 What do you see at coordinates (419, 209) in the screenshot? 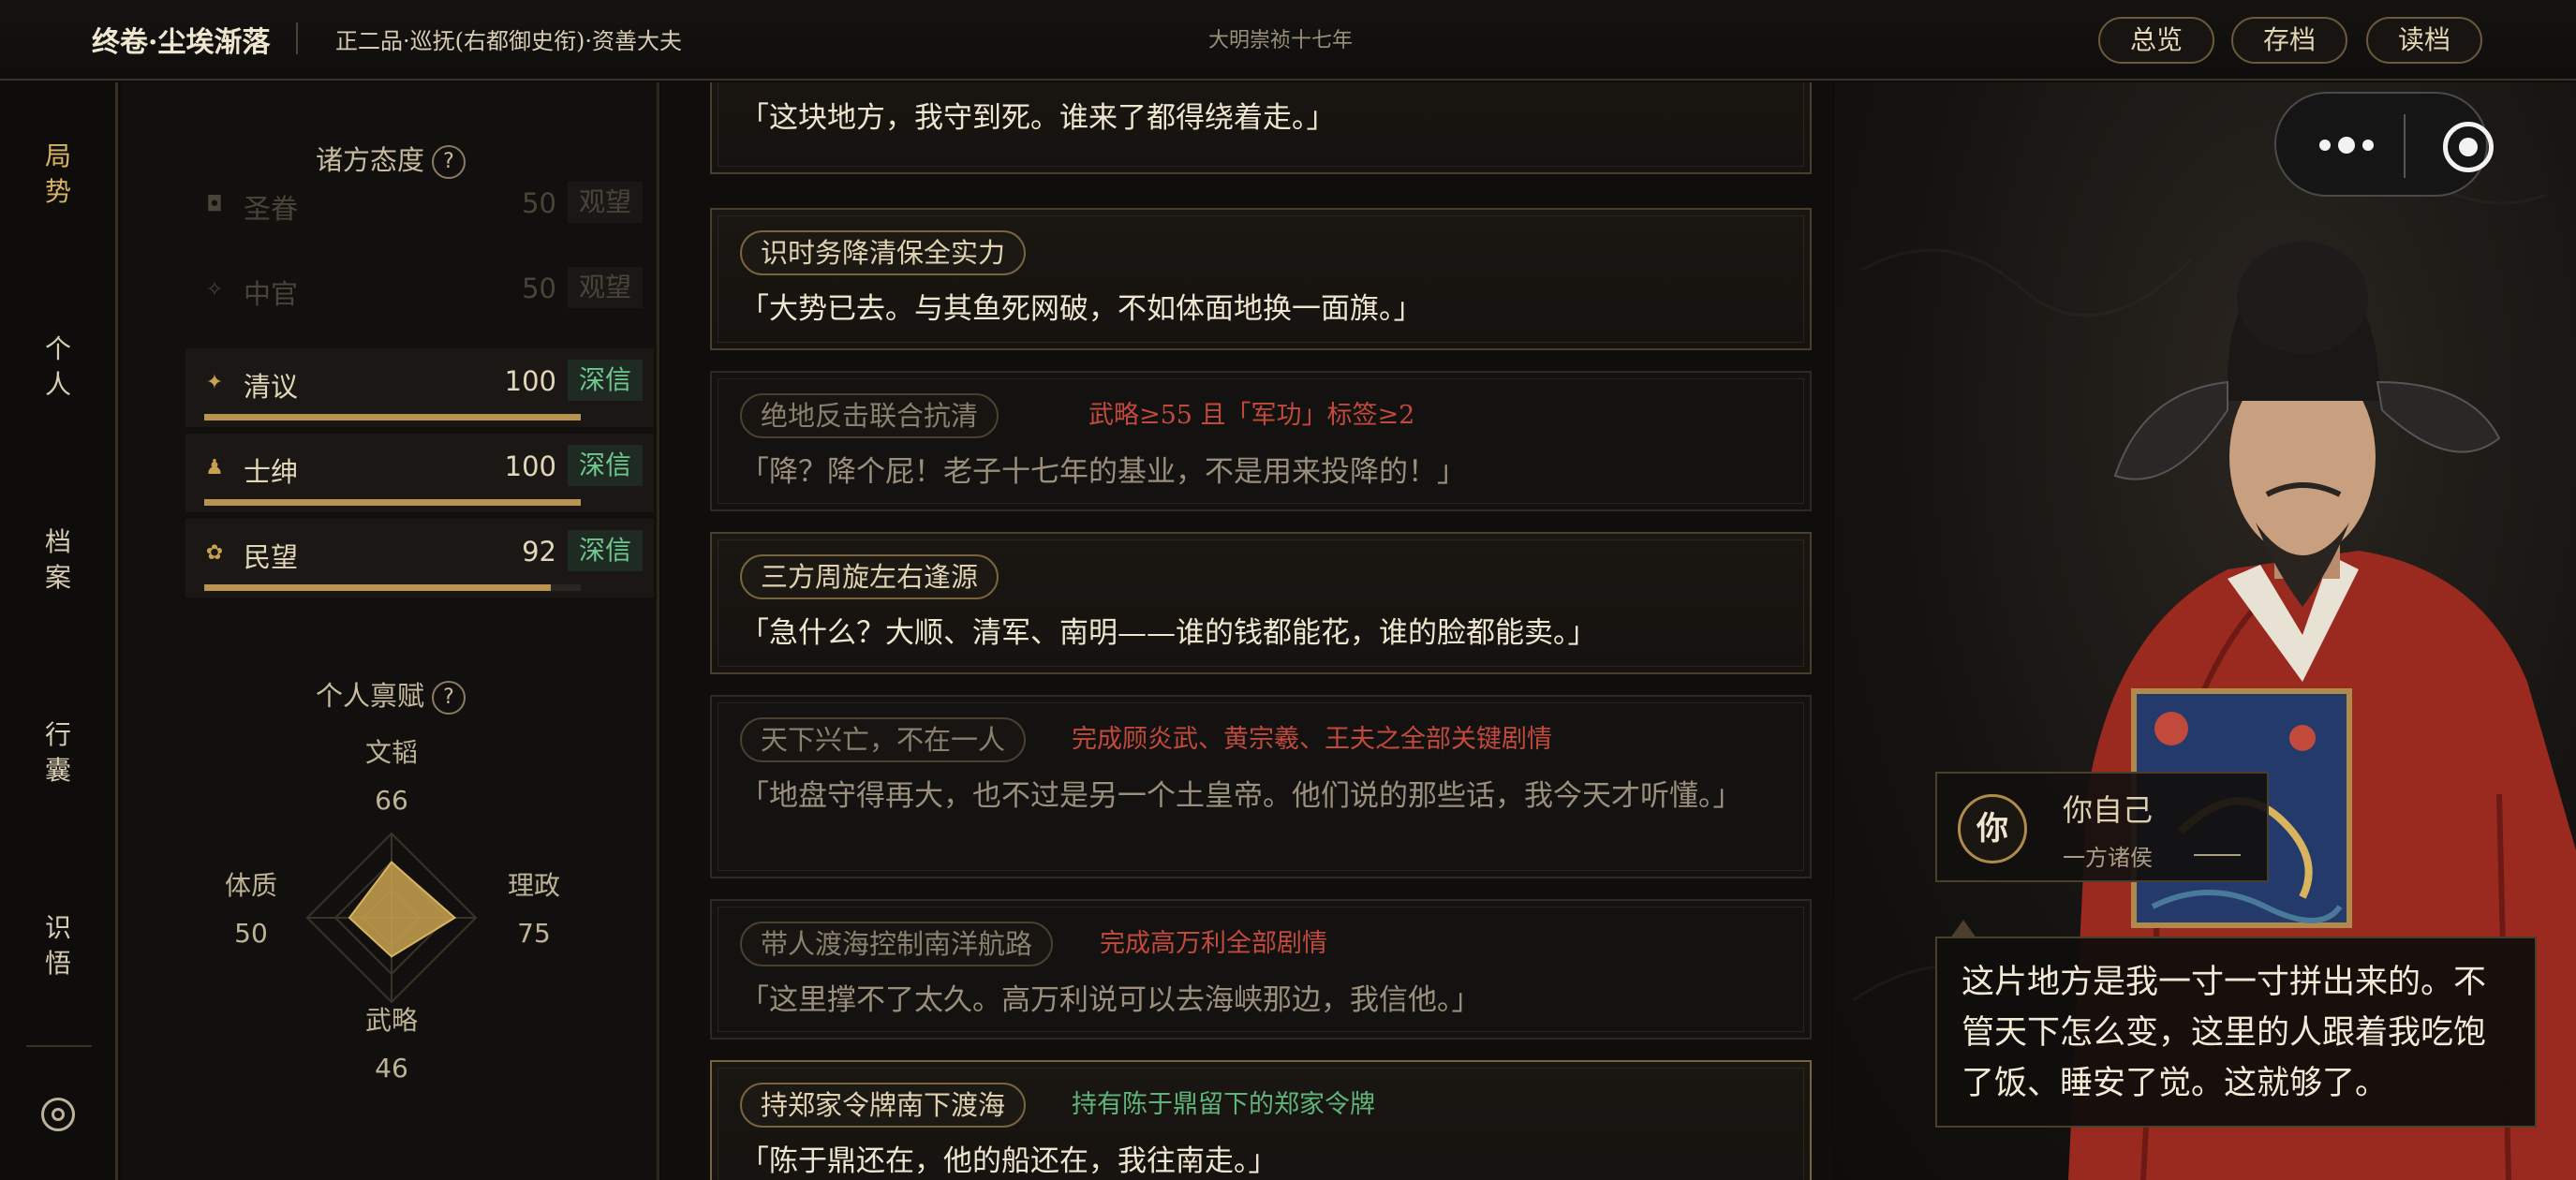
I see `faction-row: ◘ 圣眷 50 观望` at bounding box center [419, 209].